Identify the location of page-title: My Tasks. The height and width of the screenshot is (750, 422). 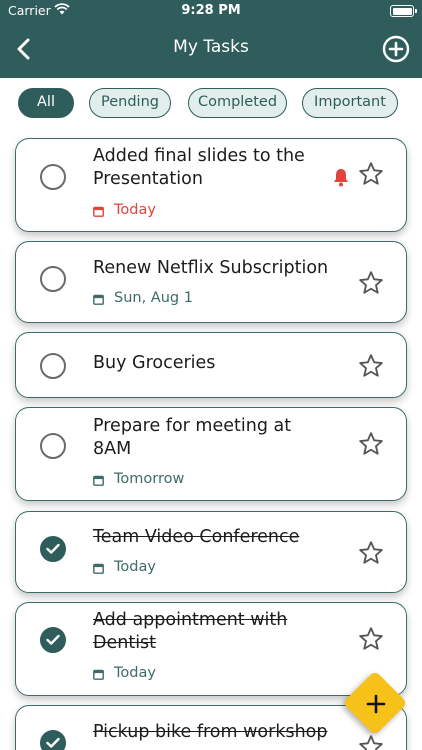
(211, 47).